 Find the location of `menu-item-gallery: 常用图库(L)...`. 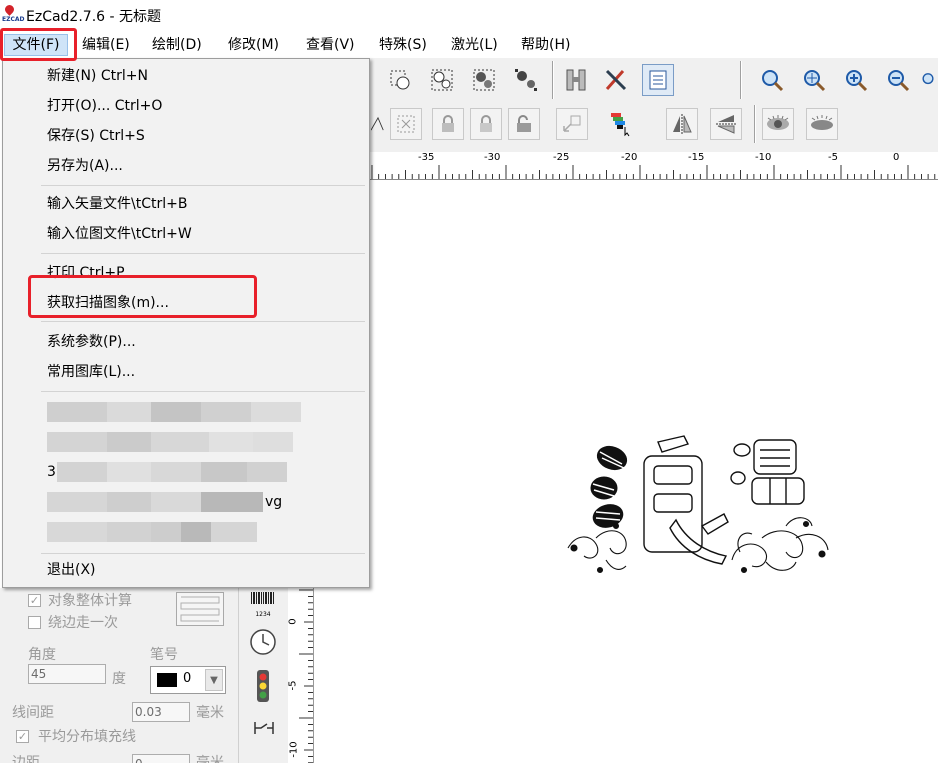

menu-item-gallery: 常用图库(L)... is located at coordinates (91, 372).